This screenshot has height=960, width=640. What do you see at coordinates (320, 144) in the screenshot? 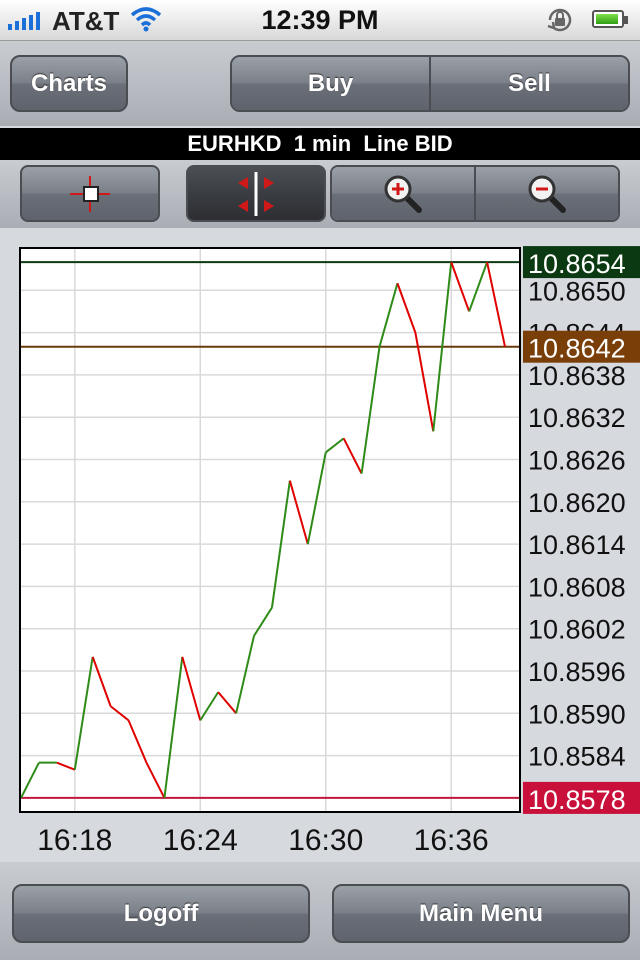
I see `chart-title: EURHKD 1 min Line BID` at bounding box center [320, 144].